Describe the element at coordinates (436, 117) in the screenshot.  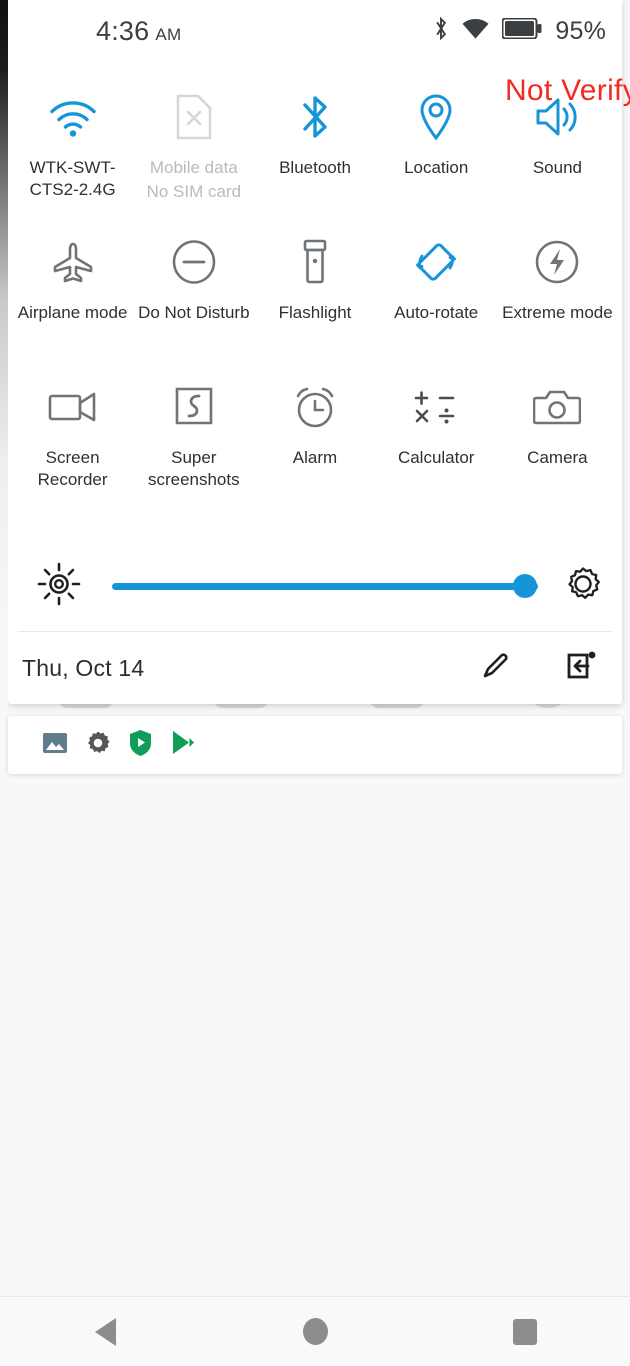
I see `location-pin-icon` at that location.